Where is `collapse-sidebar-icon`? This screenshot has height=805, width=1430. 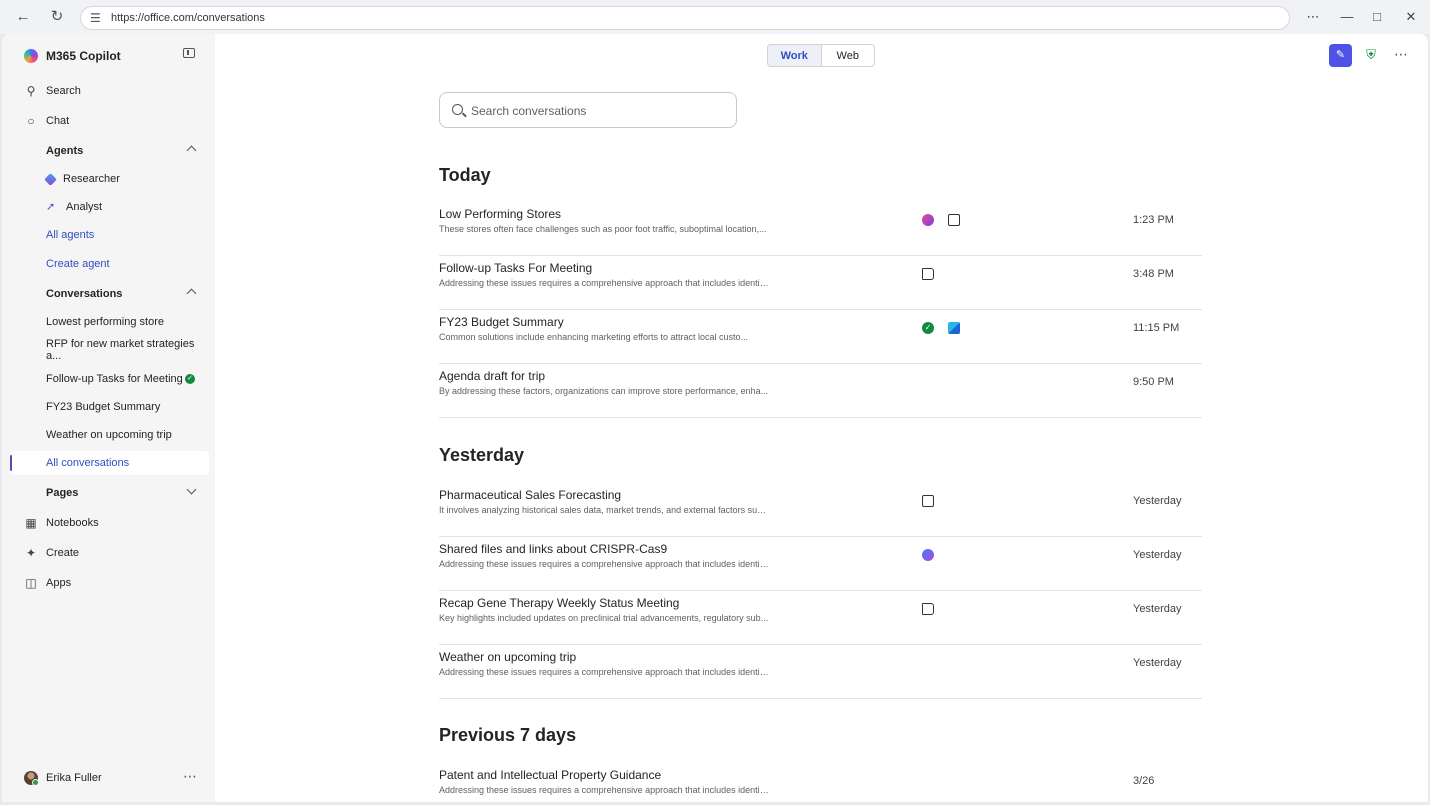
collapse-sidebar-icon is located at coordinates (189, 53).